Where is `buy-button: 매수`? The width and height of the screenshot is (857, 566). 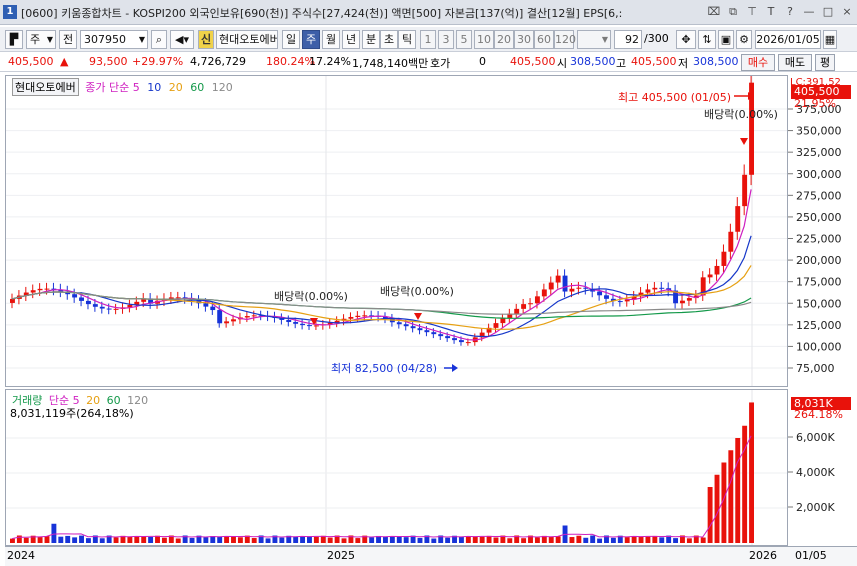 buy-button: 매수 is located at coordinates (758, 62).